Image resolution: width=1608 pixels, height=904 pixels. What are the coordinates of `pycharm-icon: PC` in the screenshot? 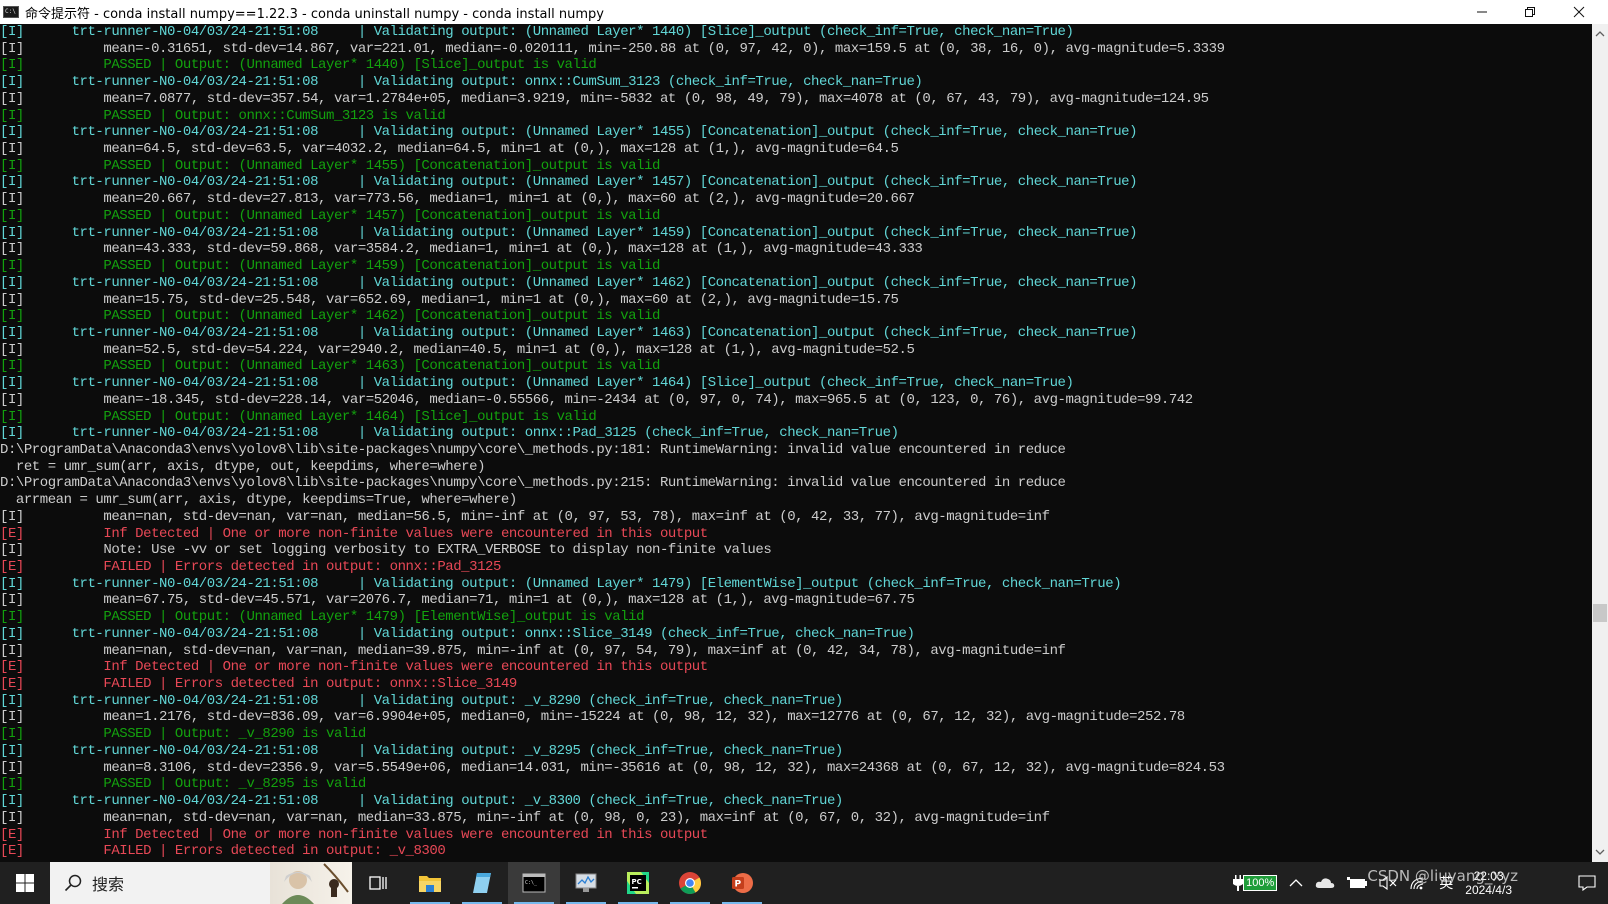 It's located at (638, 883).